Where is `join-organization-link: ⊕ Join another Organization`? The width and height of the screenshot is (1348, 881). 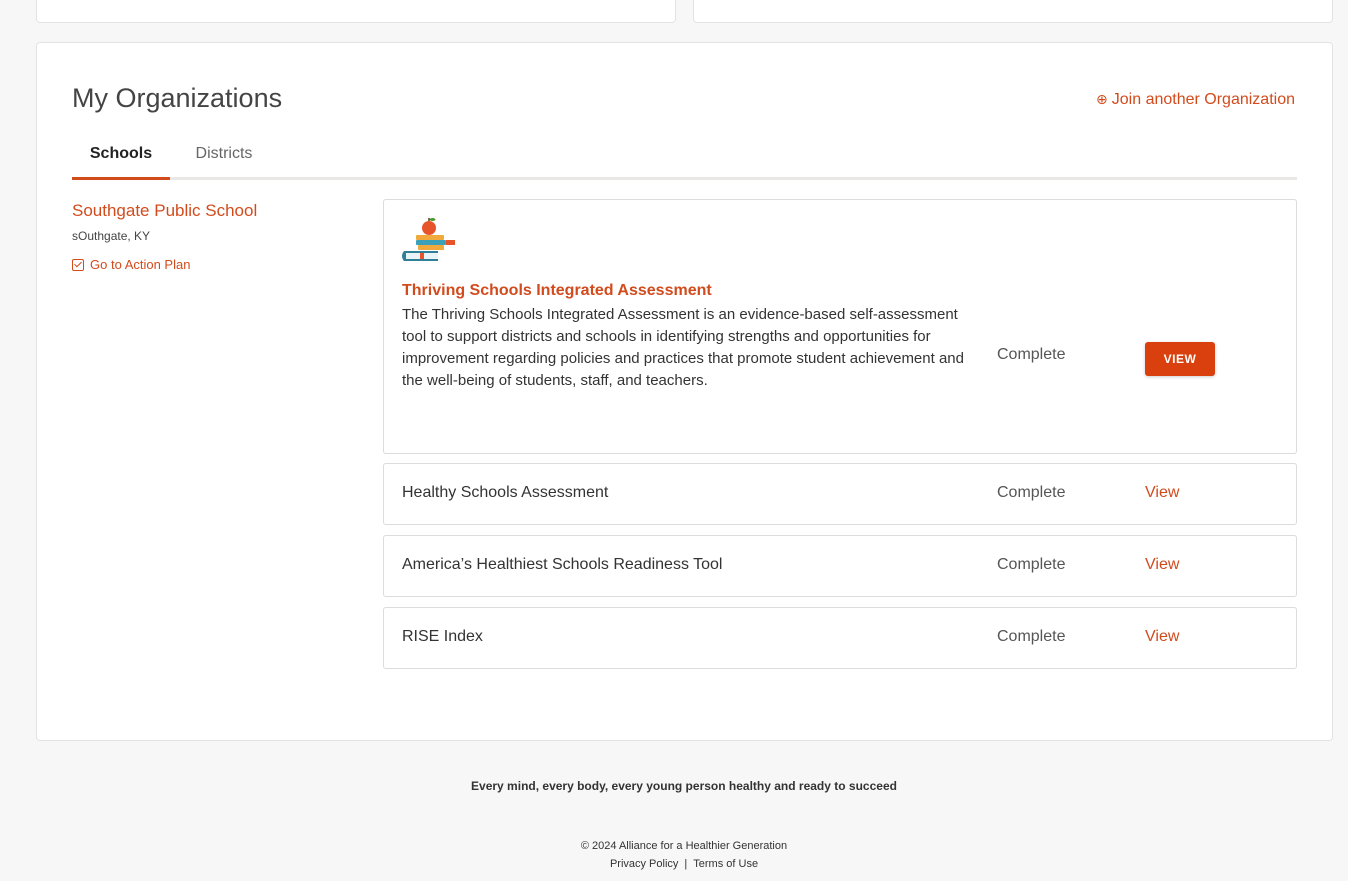 join-organization-link: ⊕ Join another Organization is located at coordinates (1195, 100).